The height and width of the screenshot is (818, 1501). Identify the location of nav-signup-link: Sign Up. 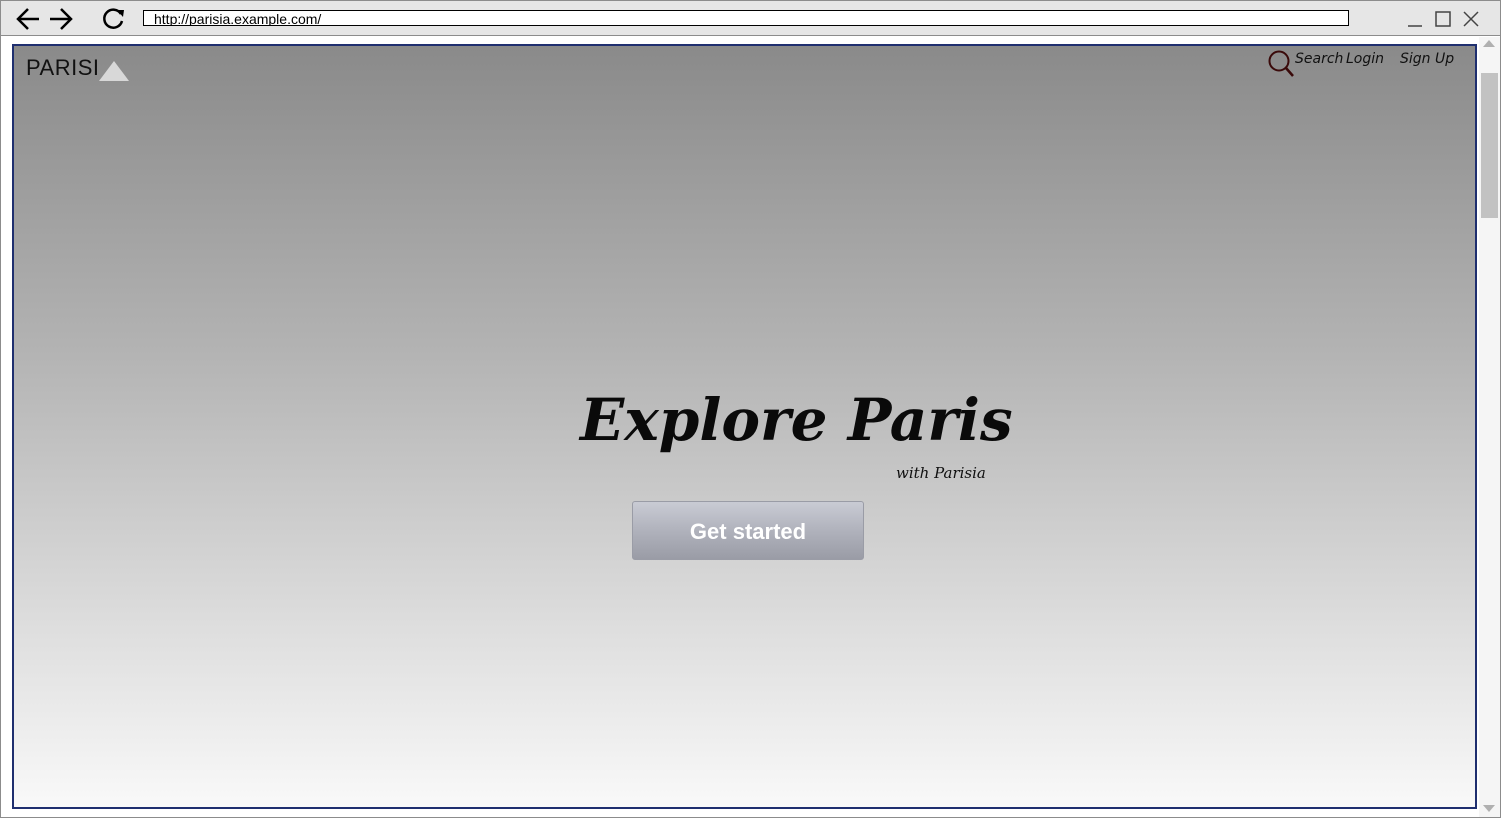
(1427, 59).